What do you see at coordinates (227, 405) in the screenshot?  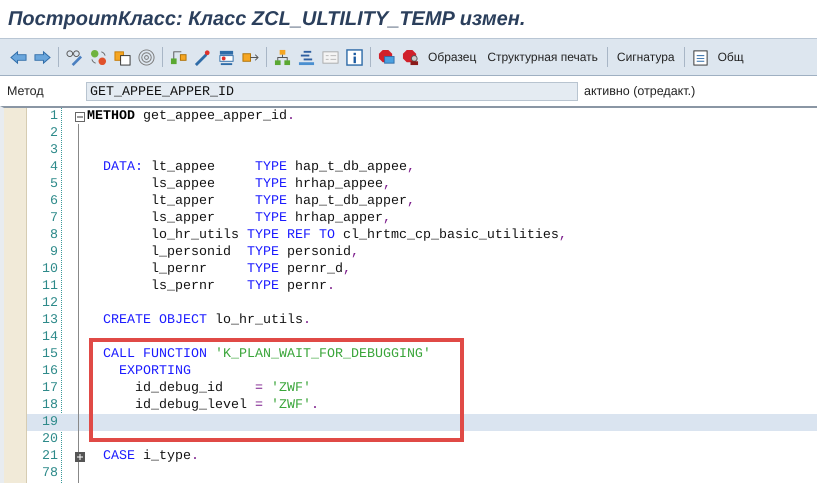 I see `code-line: id_debug_level = 'ZWF'.` at bounding box center [227, 405].